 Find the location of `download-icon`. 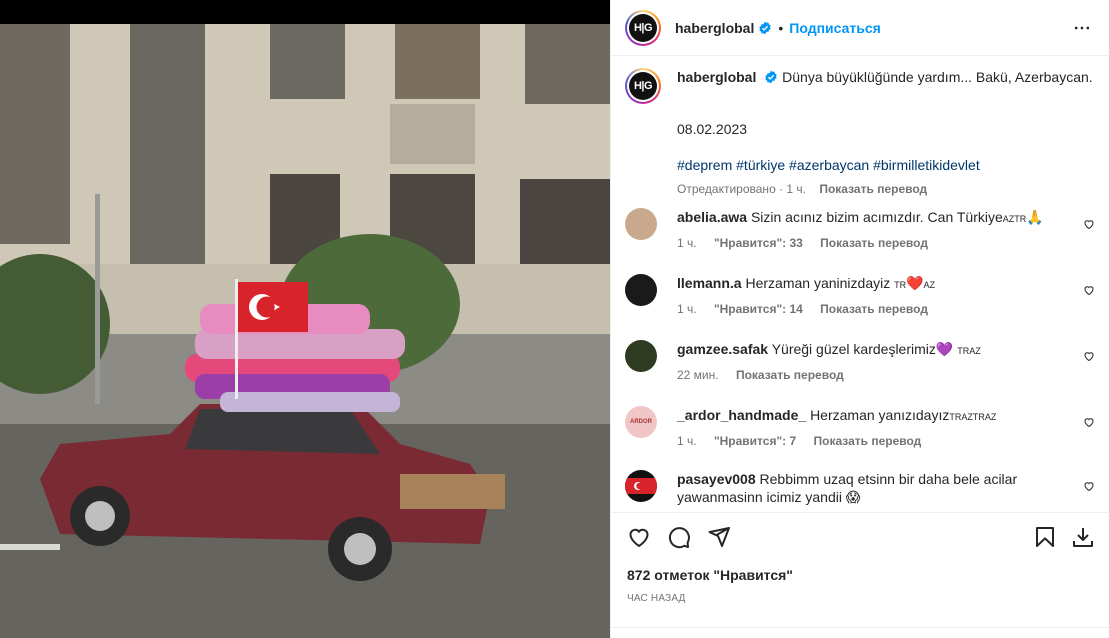

download-icon is located at coordinates (1083, 537).